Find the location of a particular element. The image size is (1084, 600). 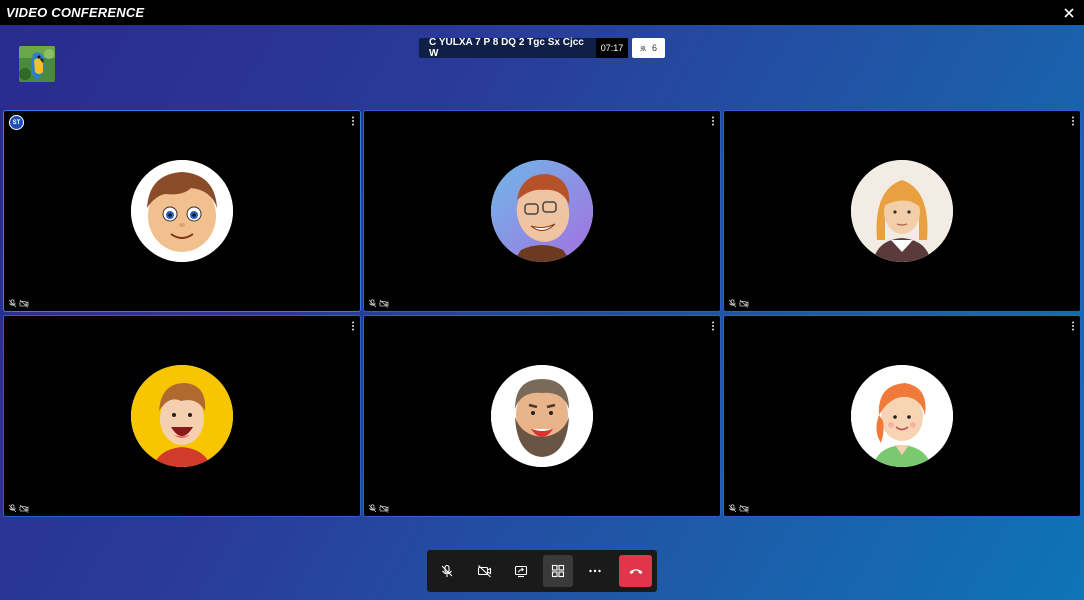

boy-yellow-bg-avatar is located at coordinates (182, 416).